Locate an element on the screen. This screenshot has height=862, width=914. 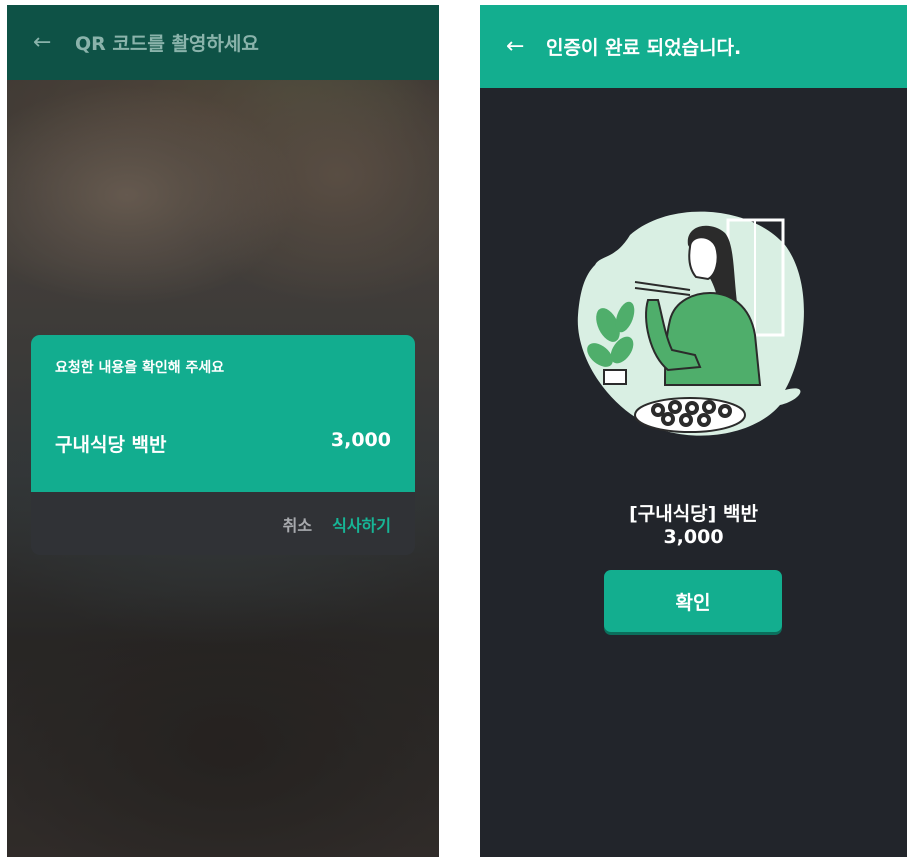
qr-app-bar: ← QR 코드를 촬영하세요 is located at coordinates (223, 42).